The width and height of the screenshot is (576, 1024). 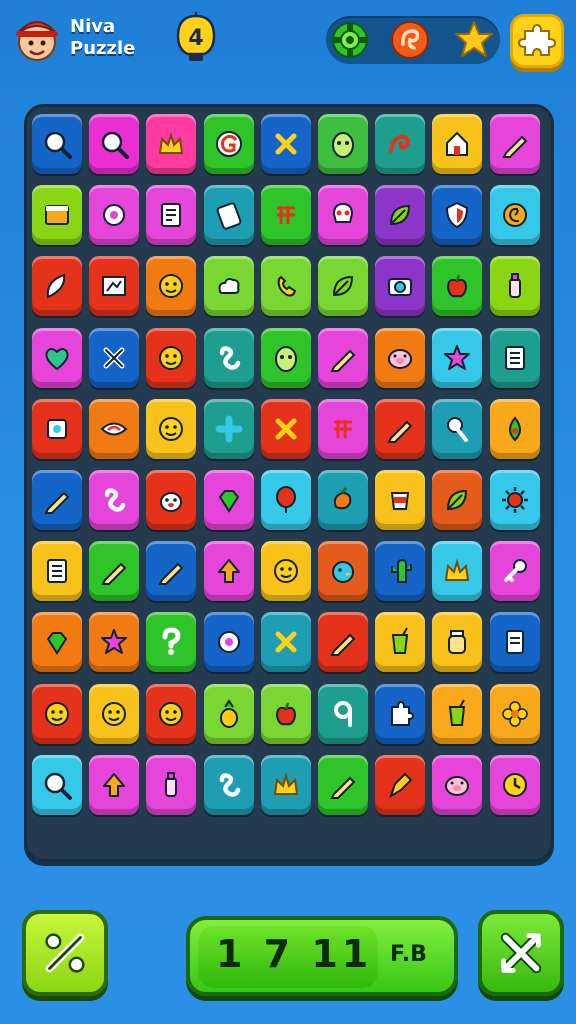 I want to click on tile-cup, so click(x=400, y=500).